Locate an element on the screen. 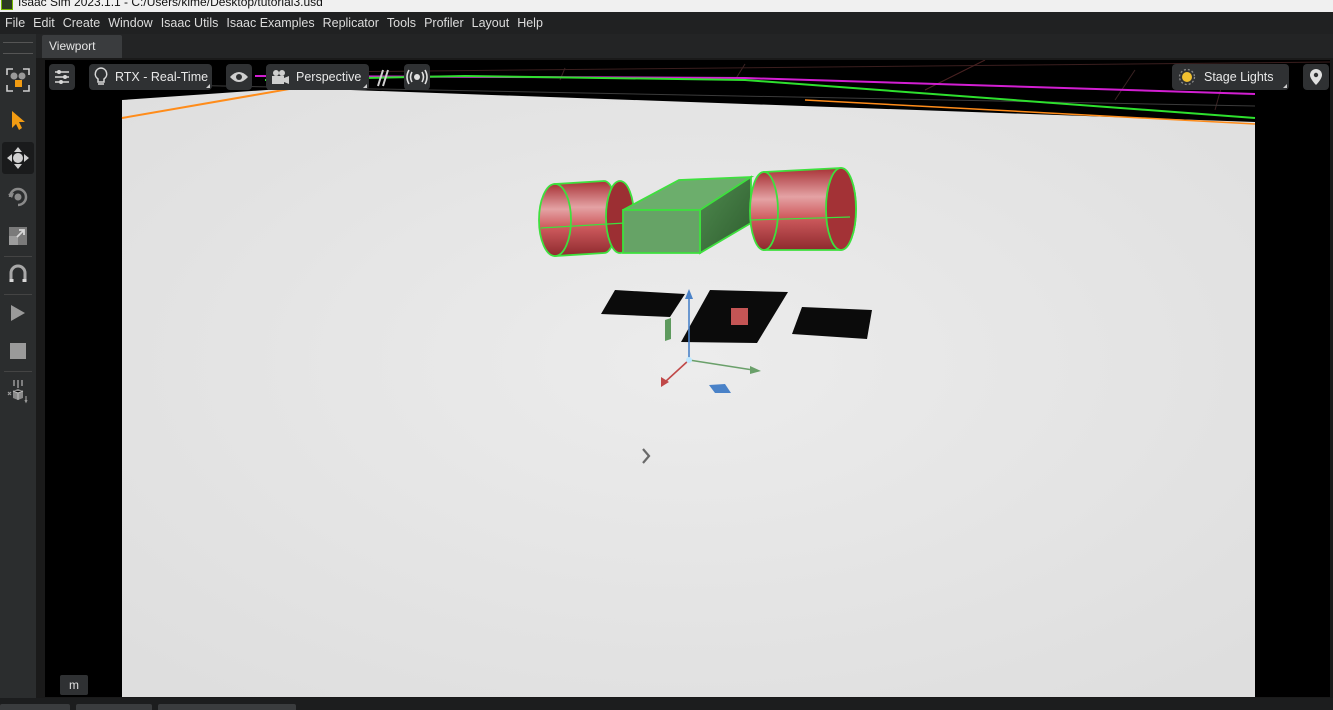 This screenshot has width=1333, height=710. select-mode-button is located at coordinates (18, 80).